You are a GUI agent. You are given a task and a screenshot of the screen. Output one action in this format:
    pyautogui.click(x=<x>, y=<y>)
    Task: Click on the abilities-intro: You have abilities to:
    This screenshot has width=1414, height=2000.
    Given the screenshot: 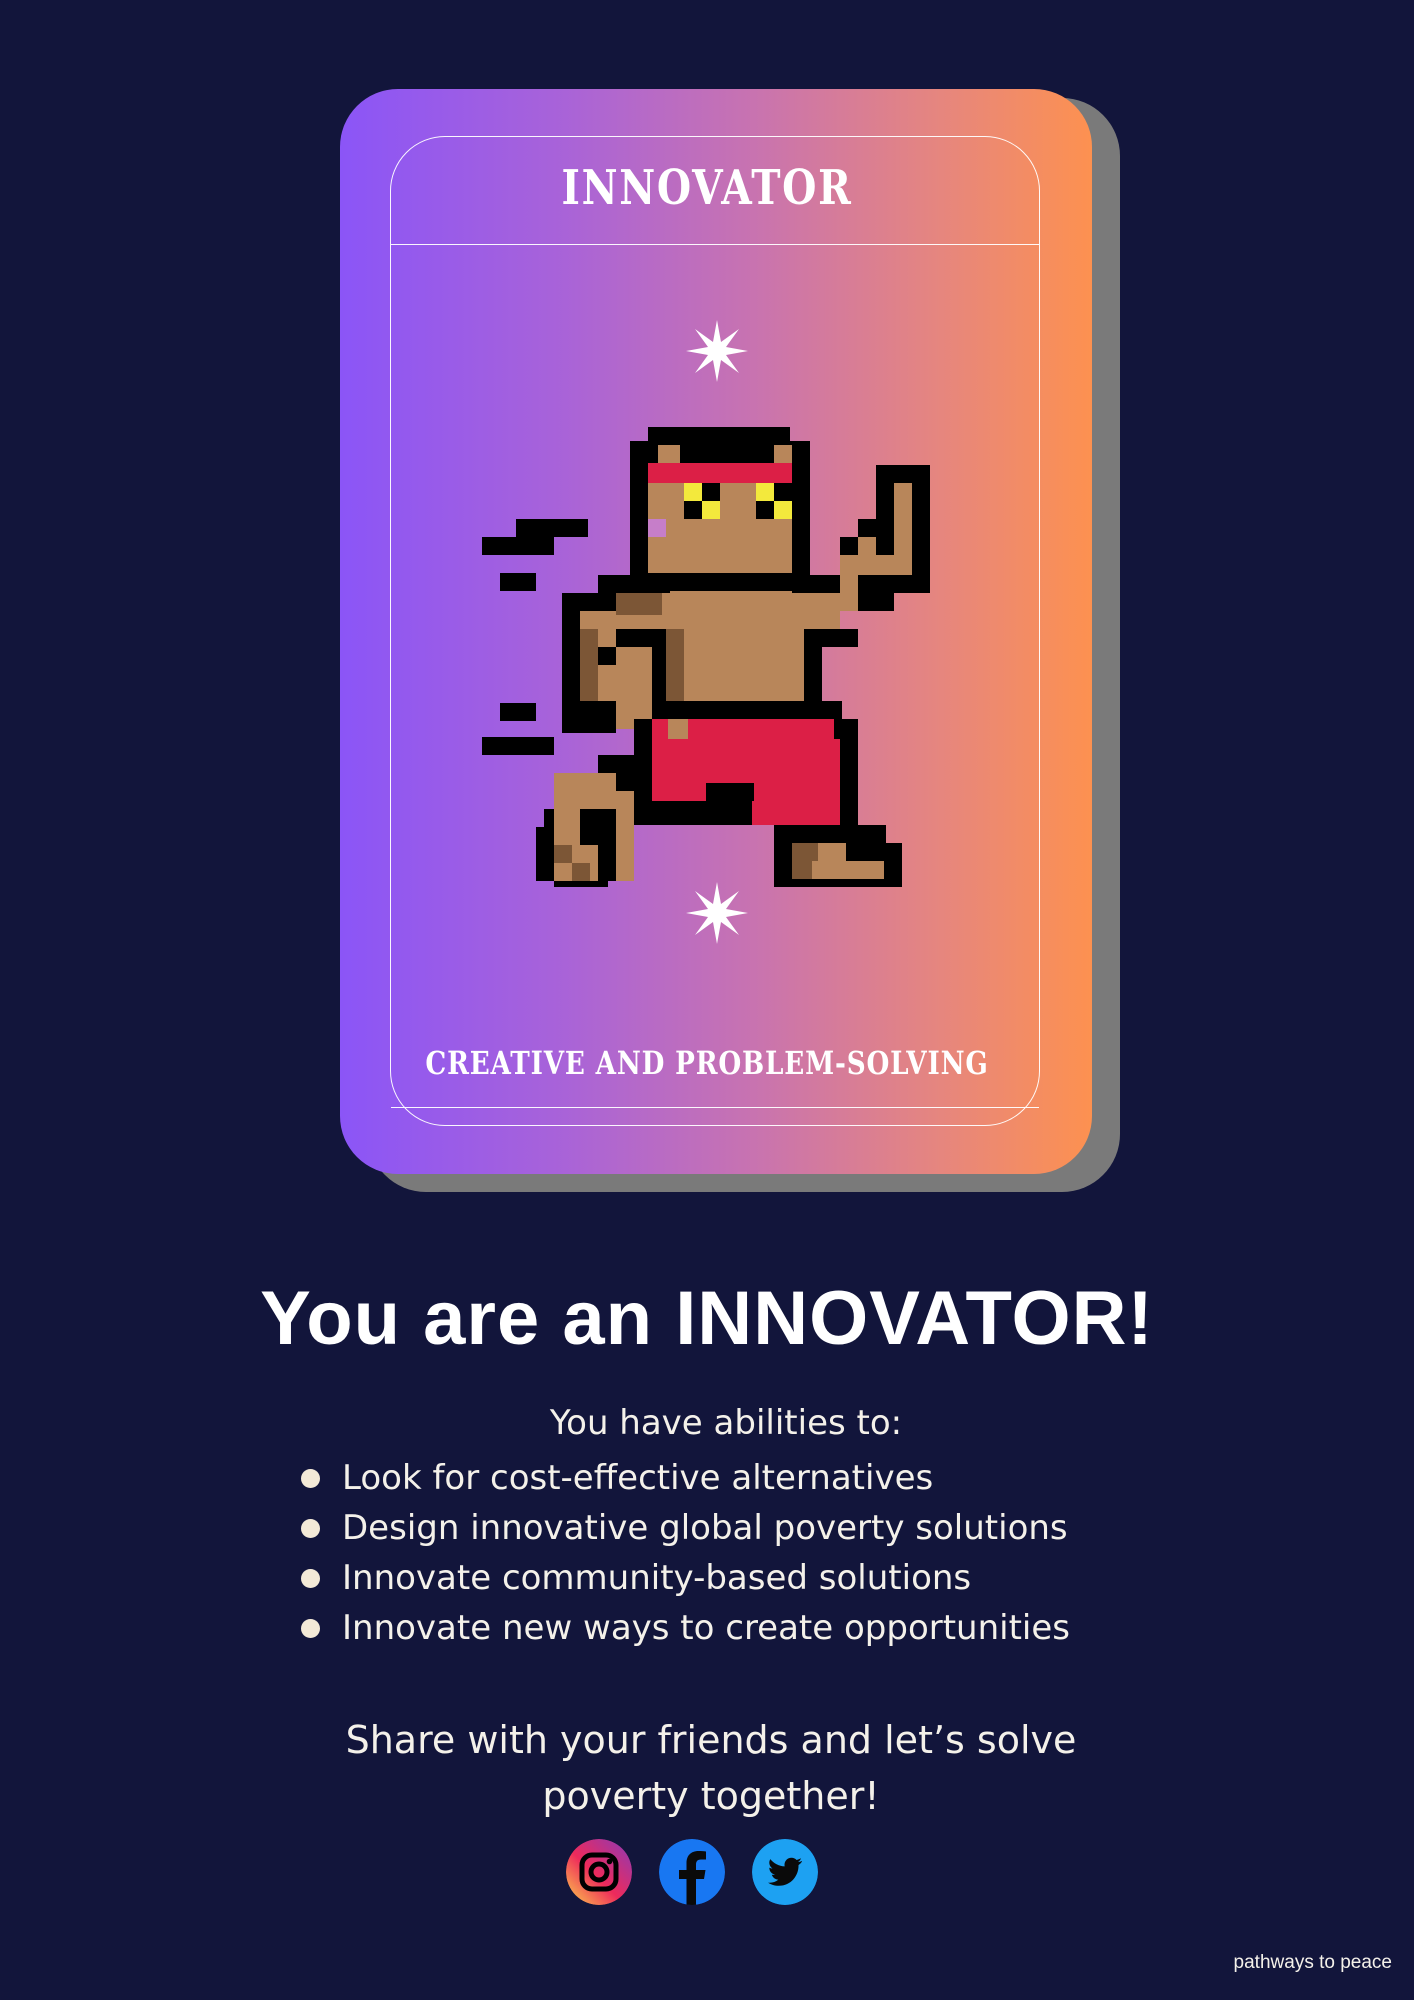 What is the action you would take?
    pyautogui.click(x=726, y=1423)
    